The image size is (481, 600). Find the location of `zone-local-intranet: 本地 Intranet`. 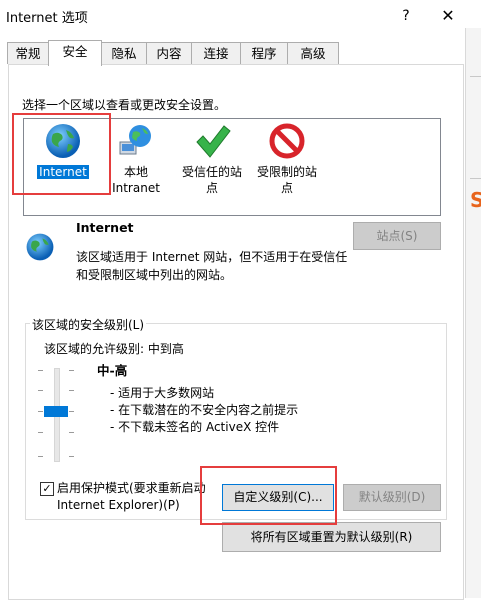

zone-local-intranet: 本地 Intranet is located at coordinates (136, 159).